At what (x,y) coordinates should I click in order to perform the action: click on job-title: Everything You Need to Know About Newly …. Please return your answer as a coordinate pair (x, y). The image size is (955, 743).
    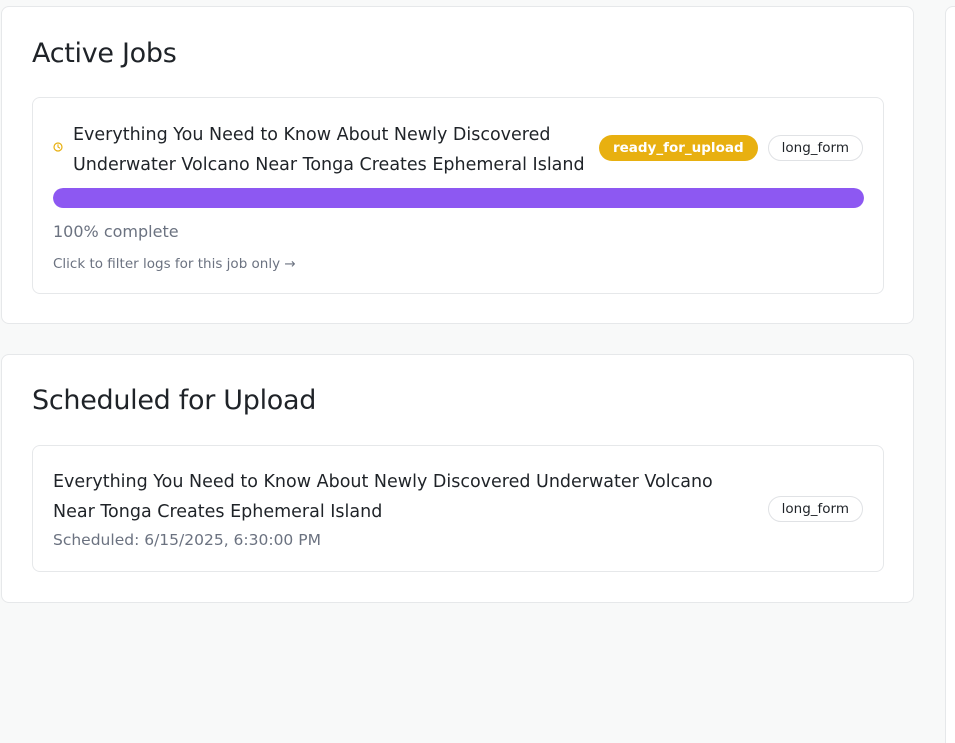
    Looking at the image, I should click on (329, 150).